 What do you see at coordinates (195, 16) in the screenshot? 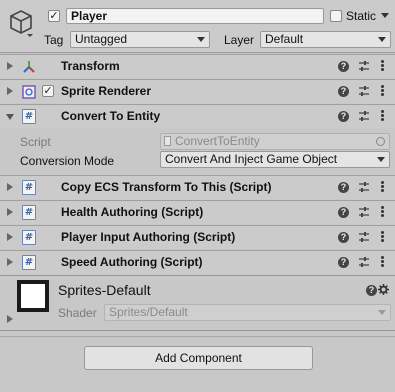
I see `object-name-field: Player` at bounding box center [195, 16].